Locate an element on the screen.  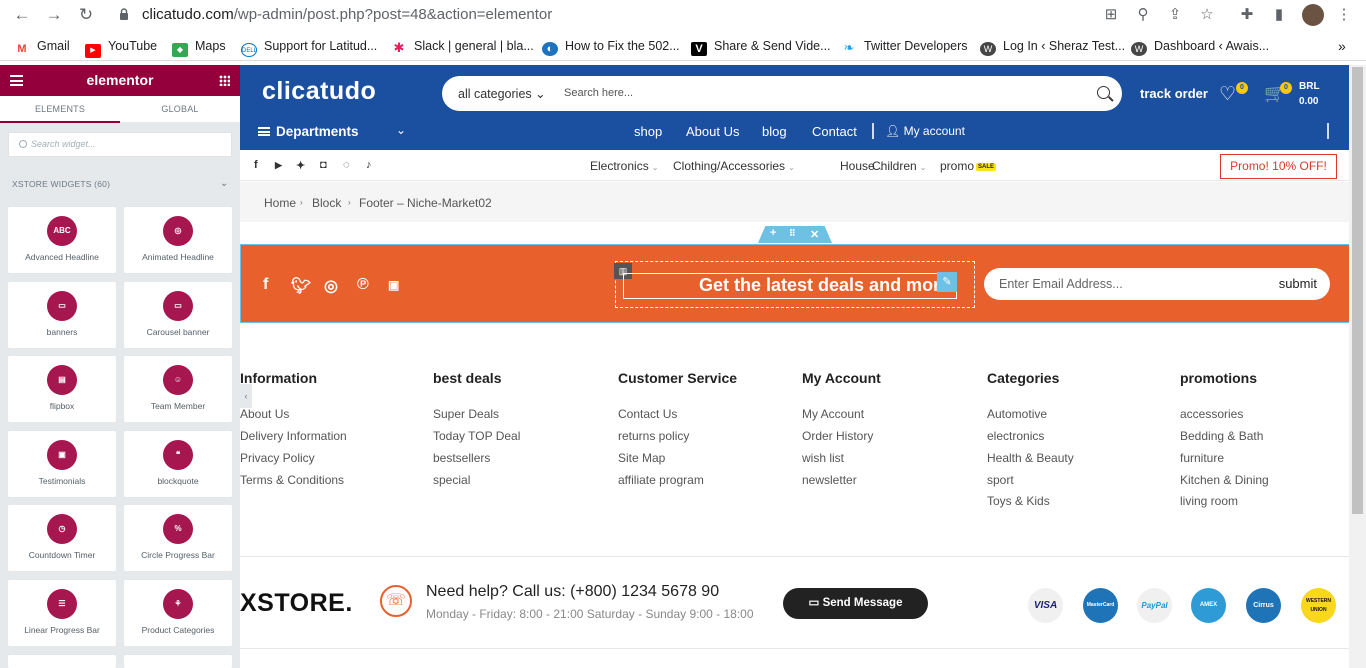
star-icon: ☆ is located at coordinates (1207, 15).